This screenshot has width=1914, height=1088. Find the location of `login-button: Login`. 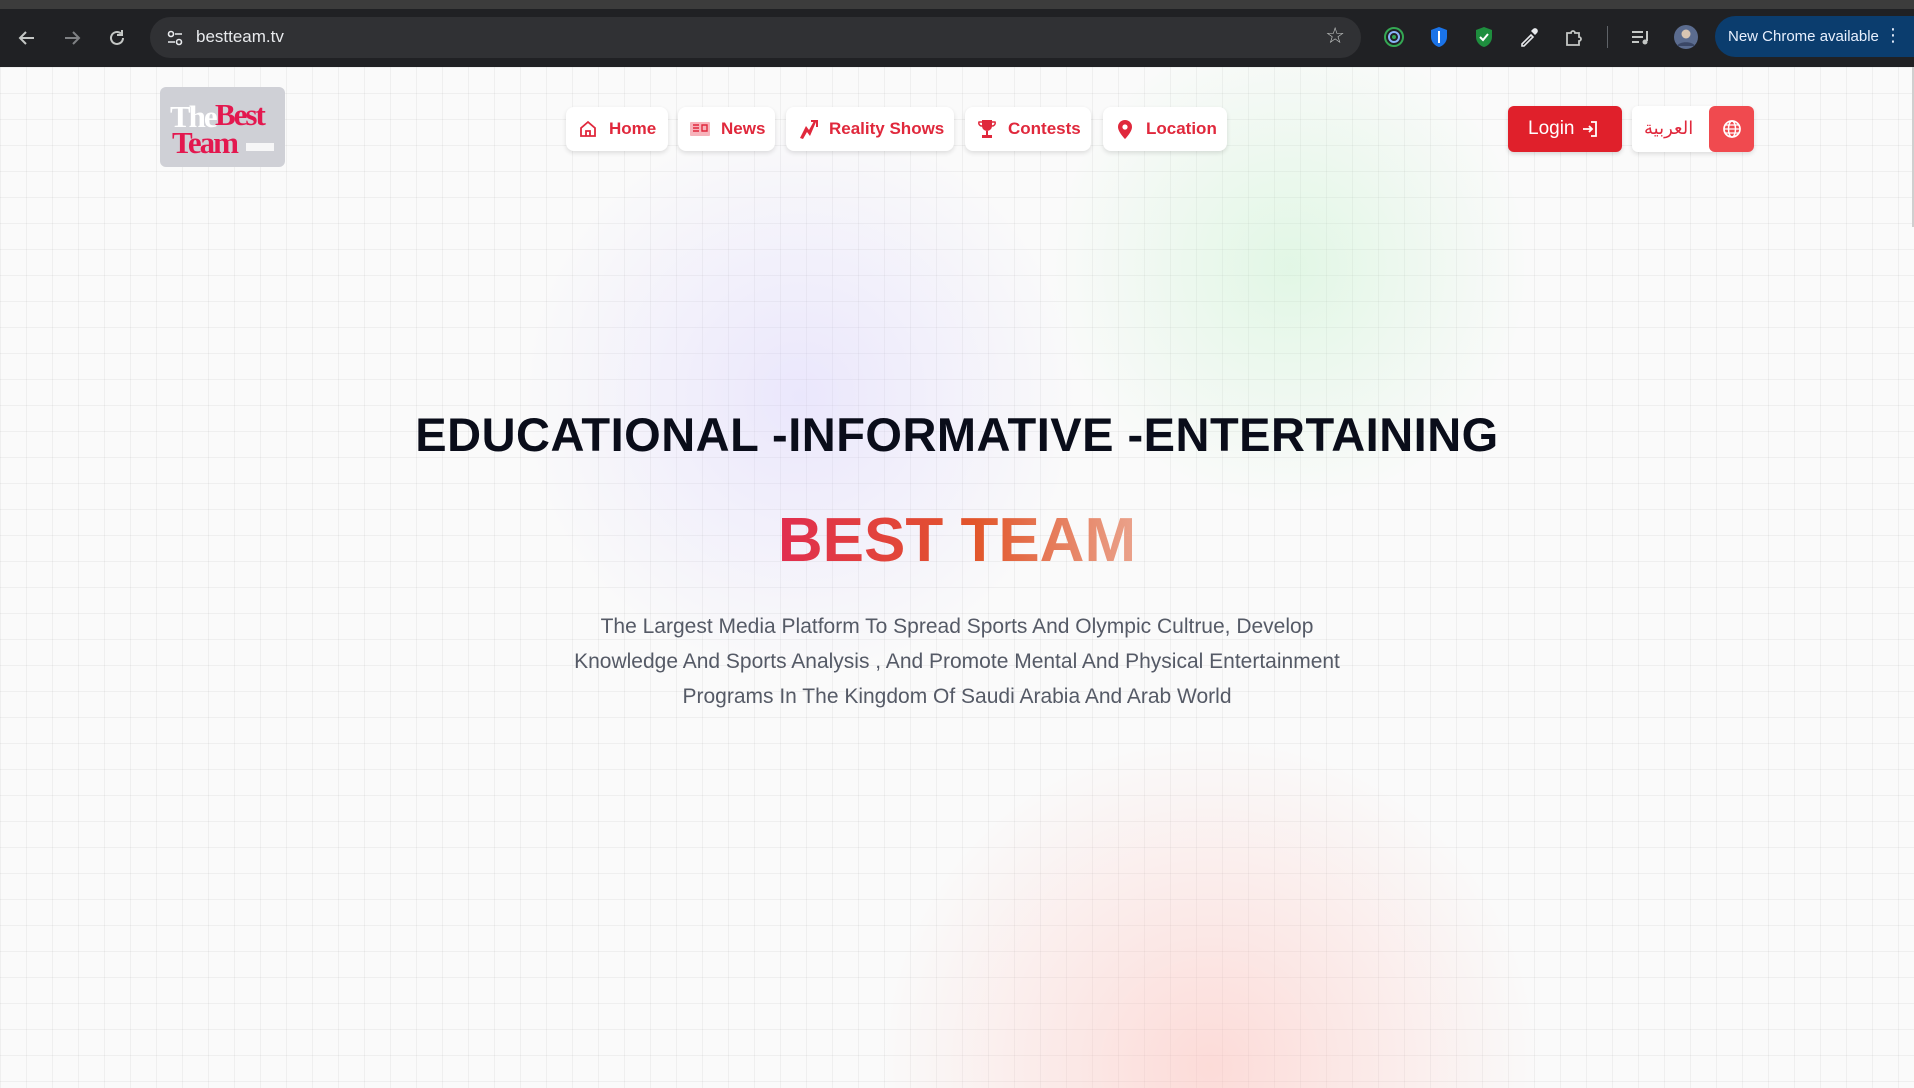

login-button: Login is located at coordinates (1565, 129).